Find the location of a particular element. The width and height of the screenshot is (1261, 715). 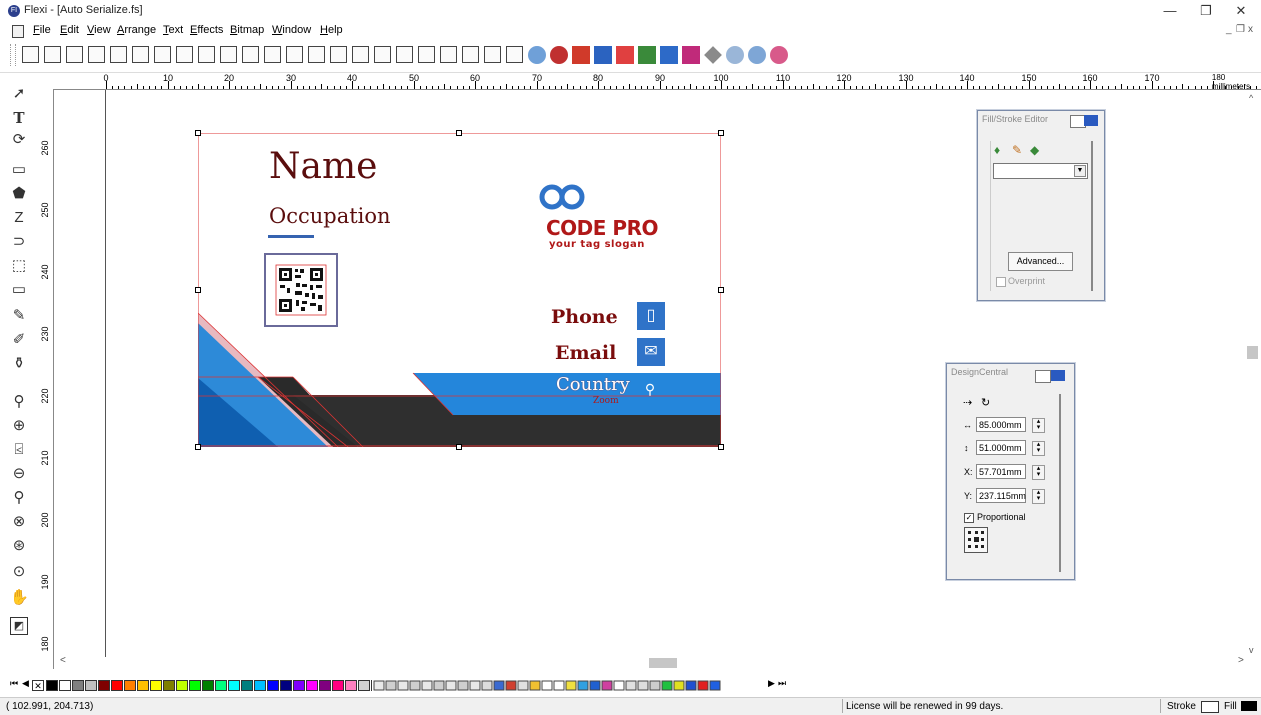

eyedropper-tool-icon: ✎ is located at coordinates (19, 316).